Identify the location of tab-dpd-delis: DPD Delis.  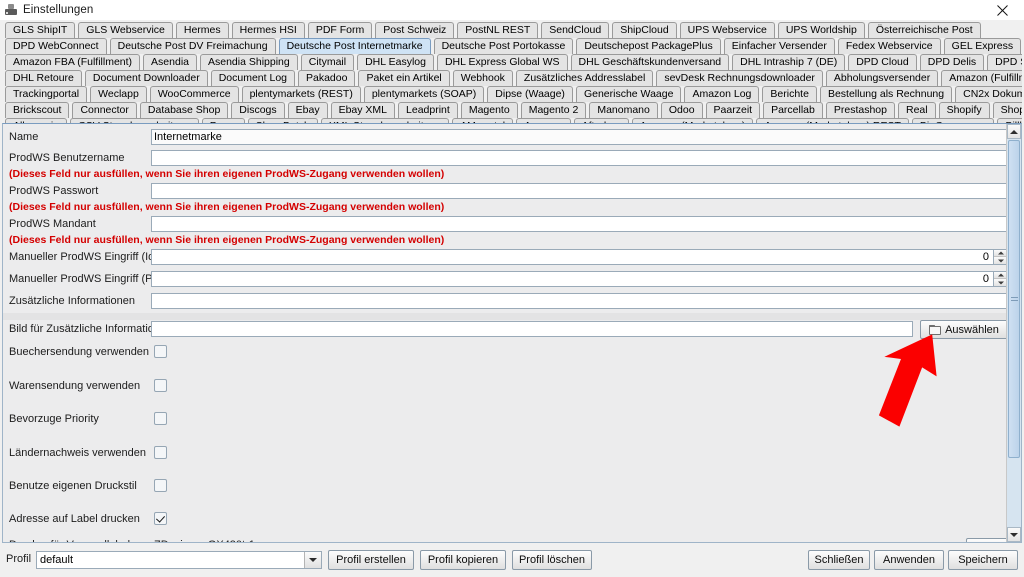
(952, 62).